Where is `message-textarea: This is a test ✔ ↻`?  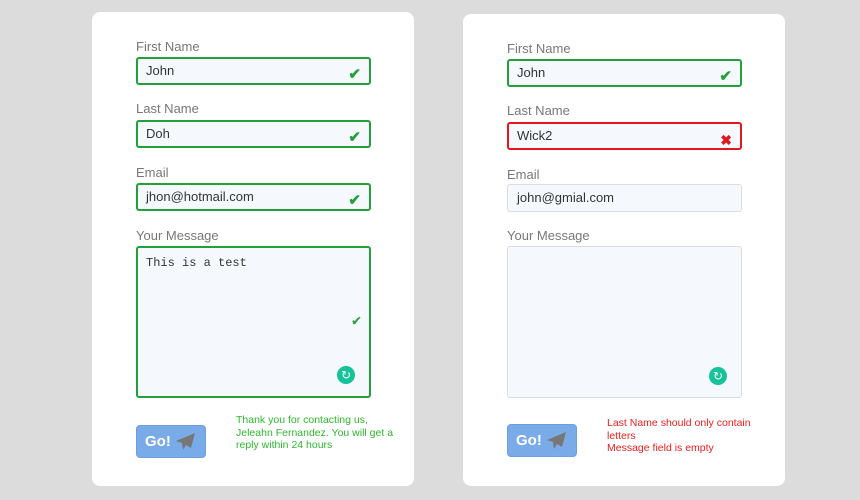 message-textarea: This is a test ✔ ↻ is located at coordinates (253, 322).